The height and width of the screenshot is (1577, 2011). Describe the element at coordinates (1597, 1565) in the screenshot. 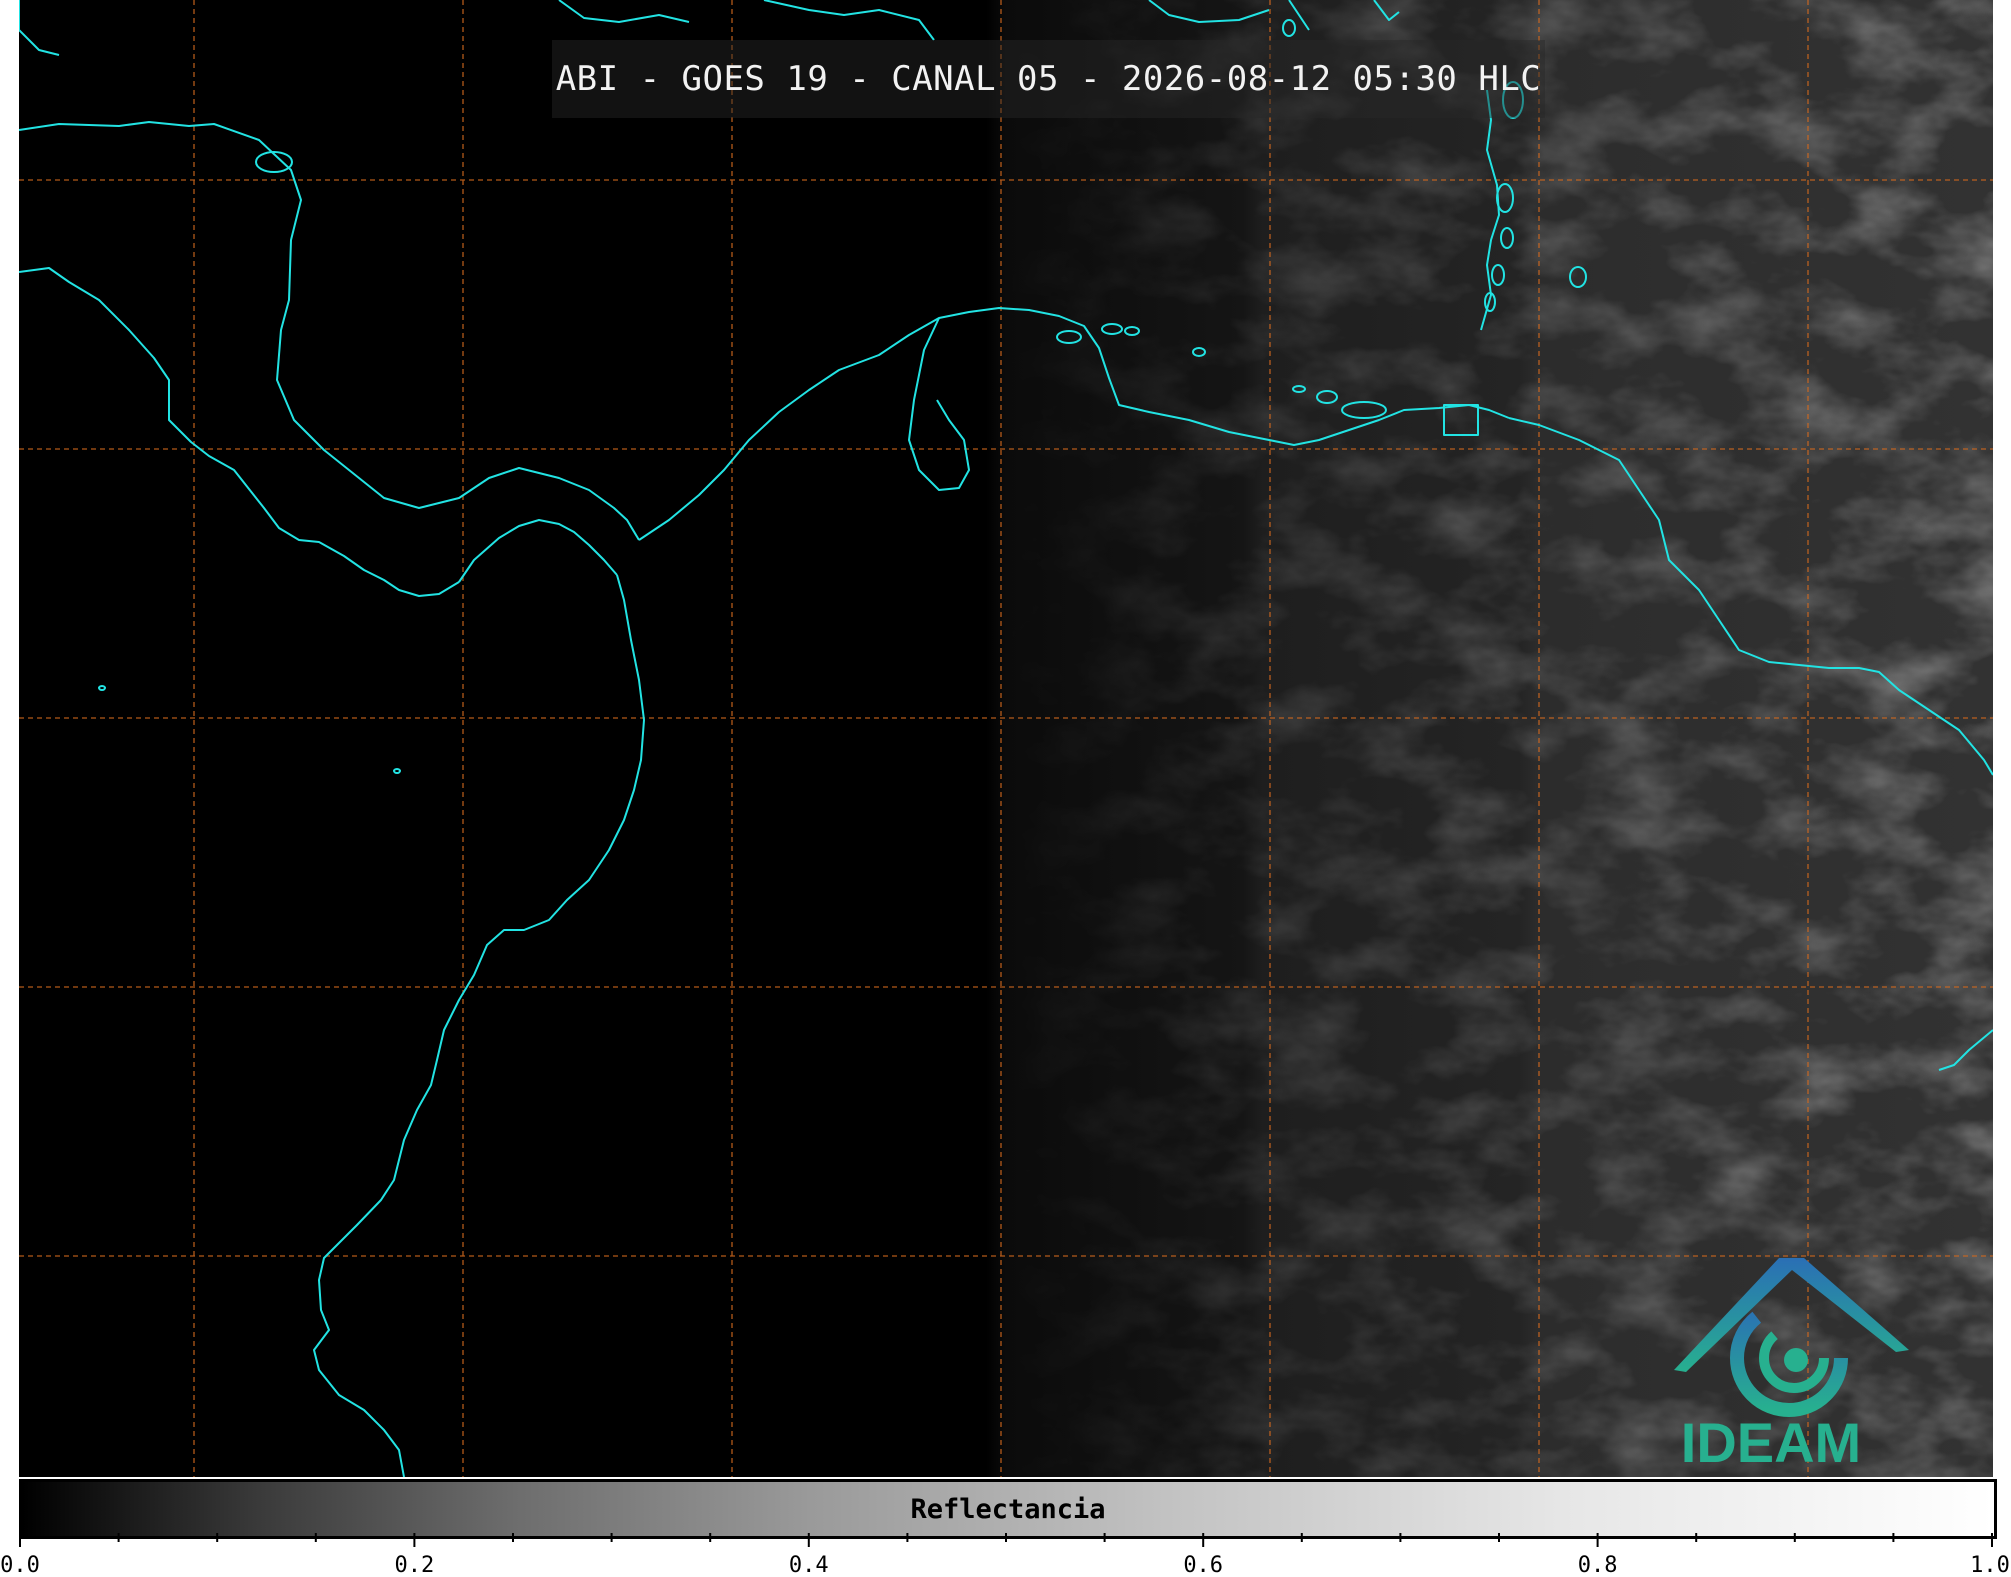

I see `colorbar-tick-label: 0.8` at that location.